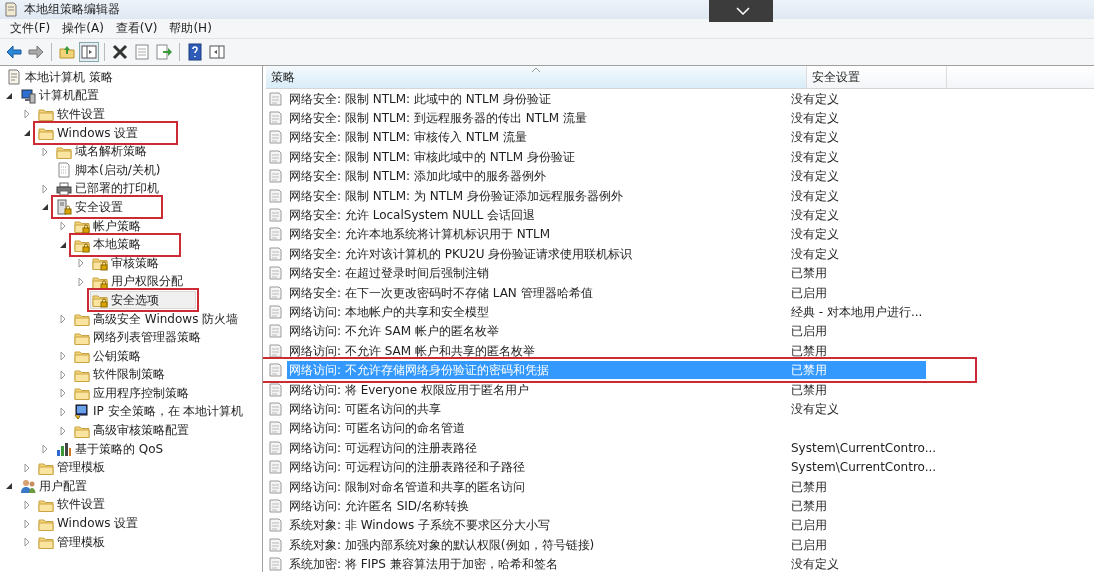  Describe the element at coordinates (107, 207) in the screenshot. I see `tree-item: 安全设置` at that location.